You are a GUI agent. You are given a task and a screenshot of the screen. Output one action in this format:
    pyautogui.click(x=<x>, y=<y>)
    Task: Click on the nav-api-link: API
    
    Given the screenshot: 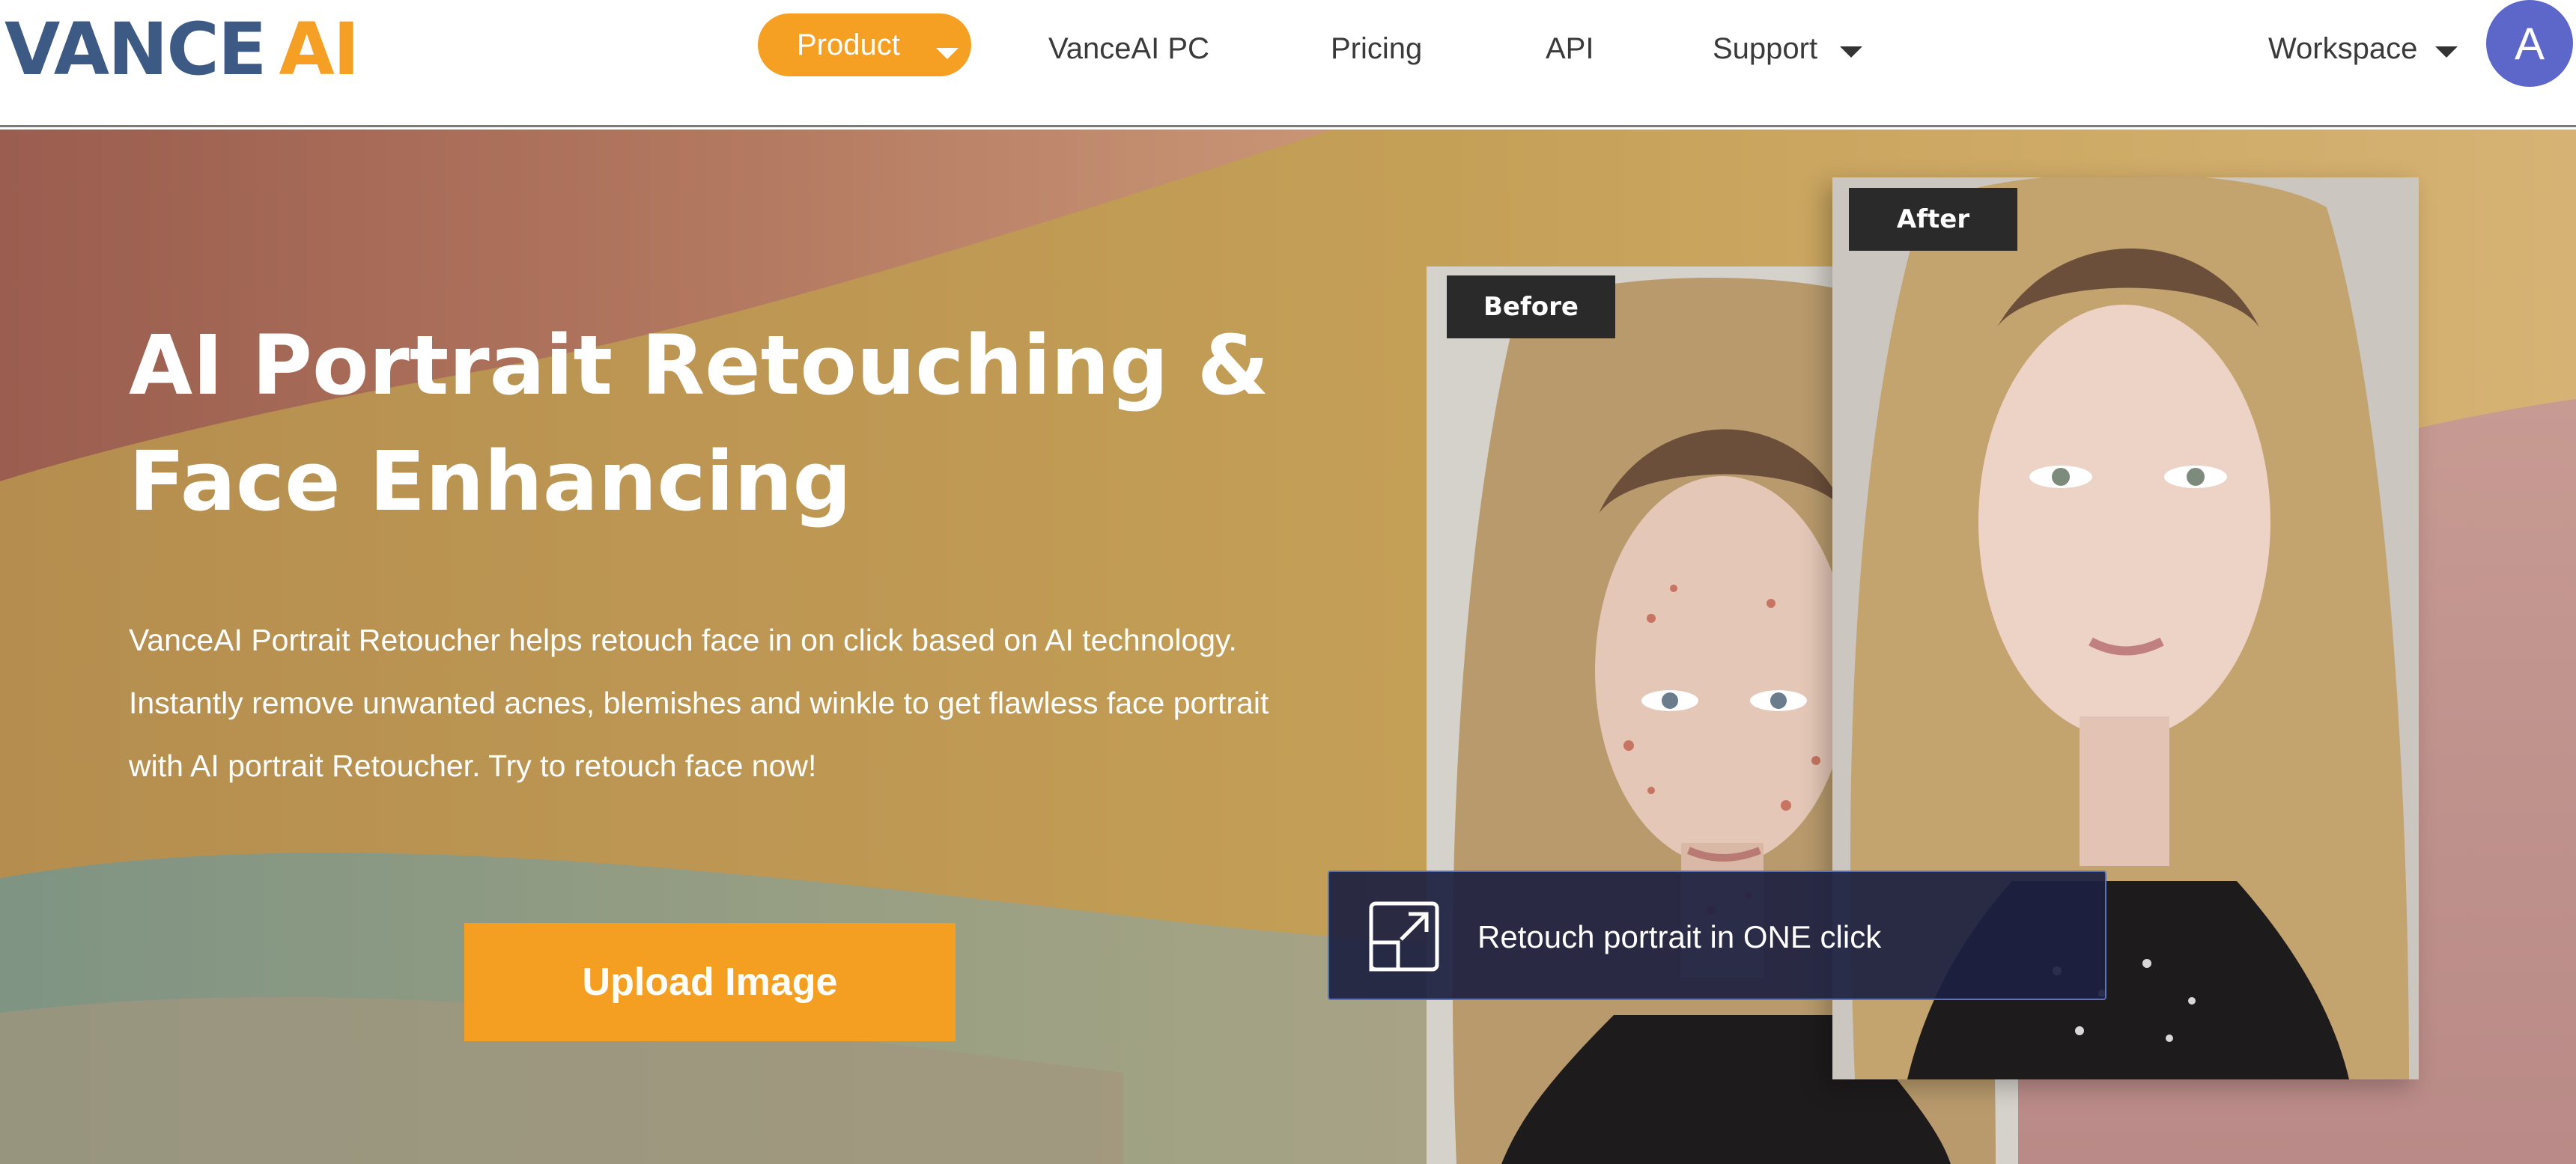 What is the action you would take?
    pyautogui.click(x=1570, y=49)
    